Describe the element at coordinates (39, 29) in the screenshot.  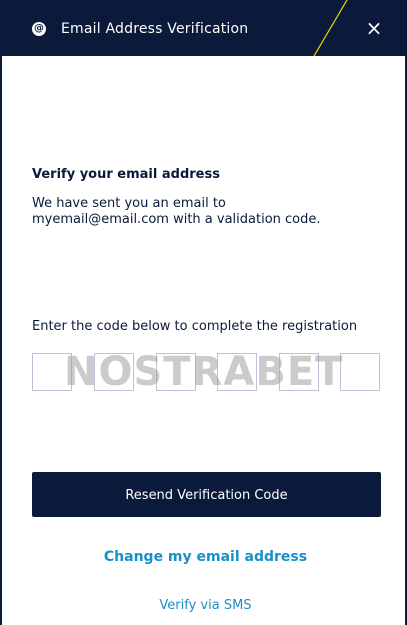
I see `at-sign-icon: @` at that location.